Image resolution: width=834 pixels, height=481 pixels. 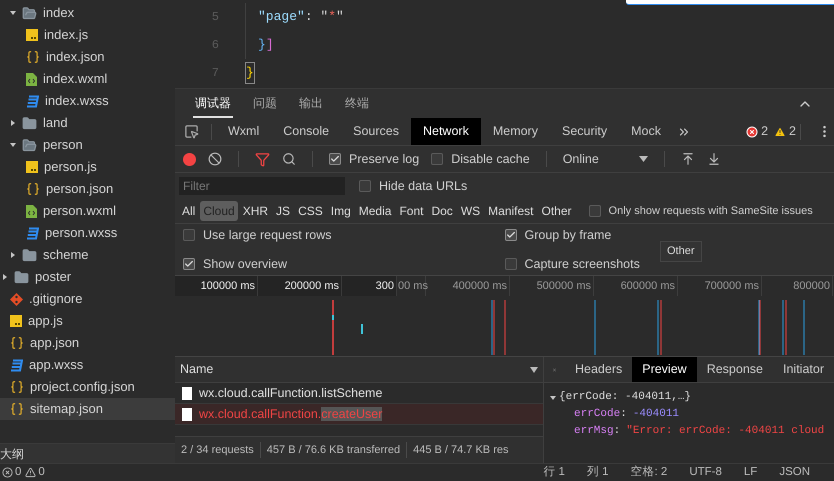 I want to click on folder-row: poster, so click(x=87, y=277).